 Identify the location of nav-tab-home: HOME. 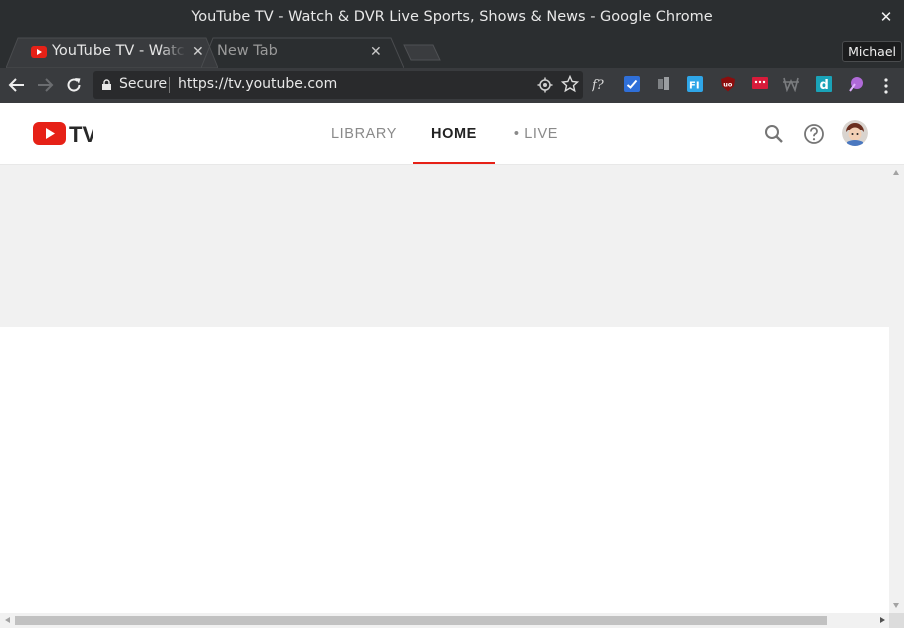
(454, 133).